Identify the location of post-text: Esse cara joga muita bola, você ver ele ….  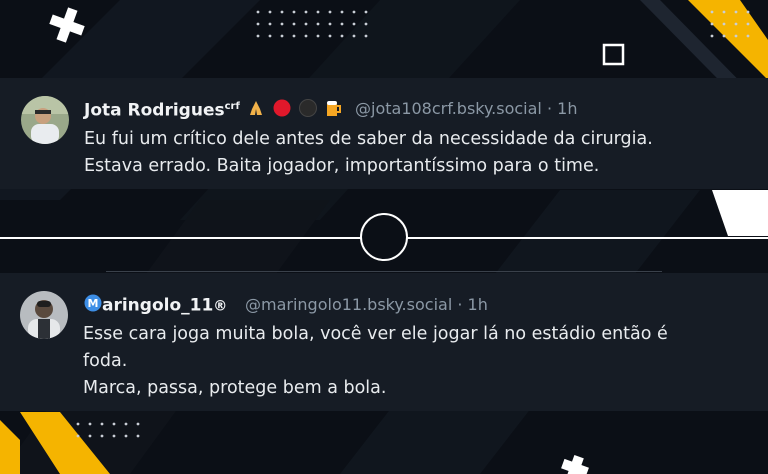
(375, 361).